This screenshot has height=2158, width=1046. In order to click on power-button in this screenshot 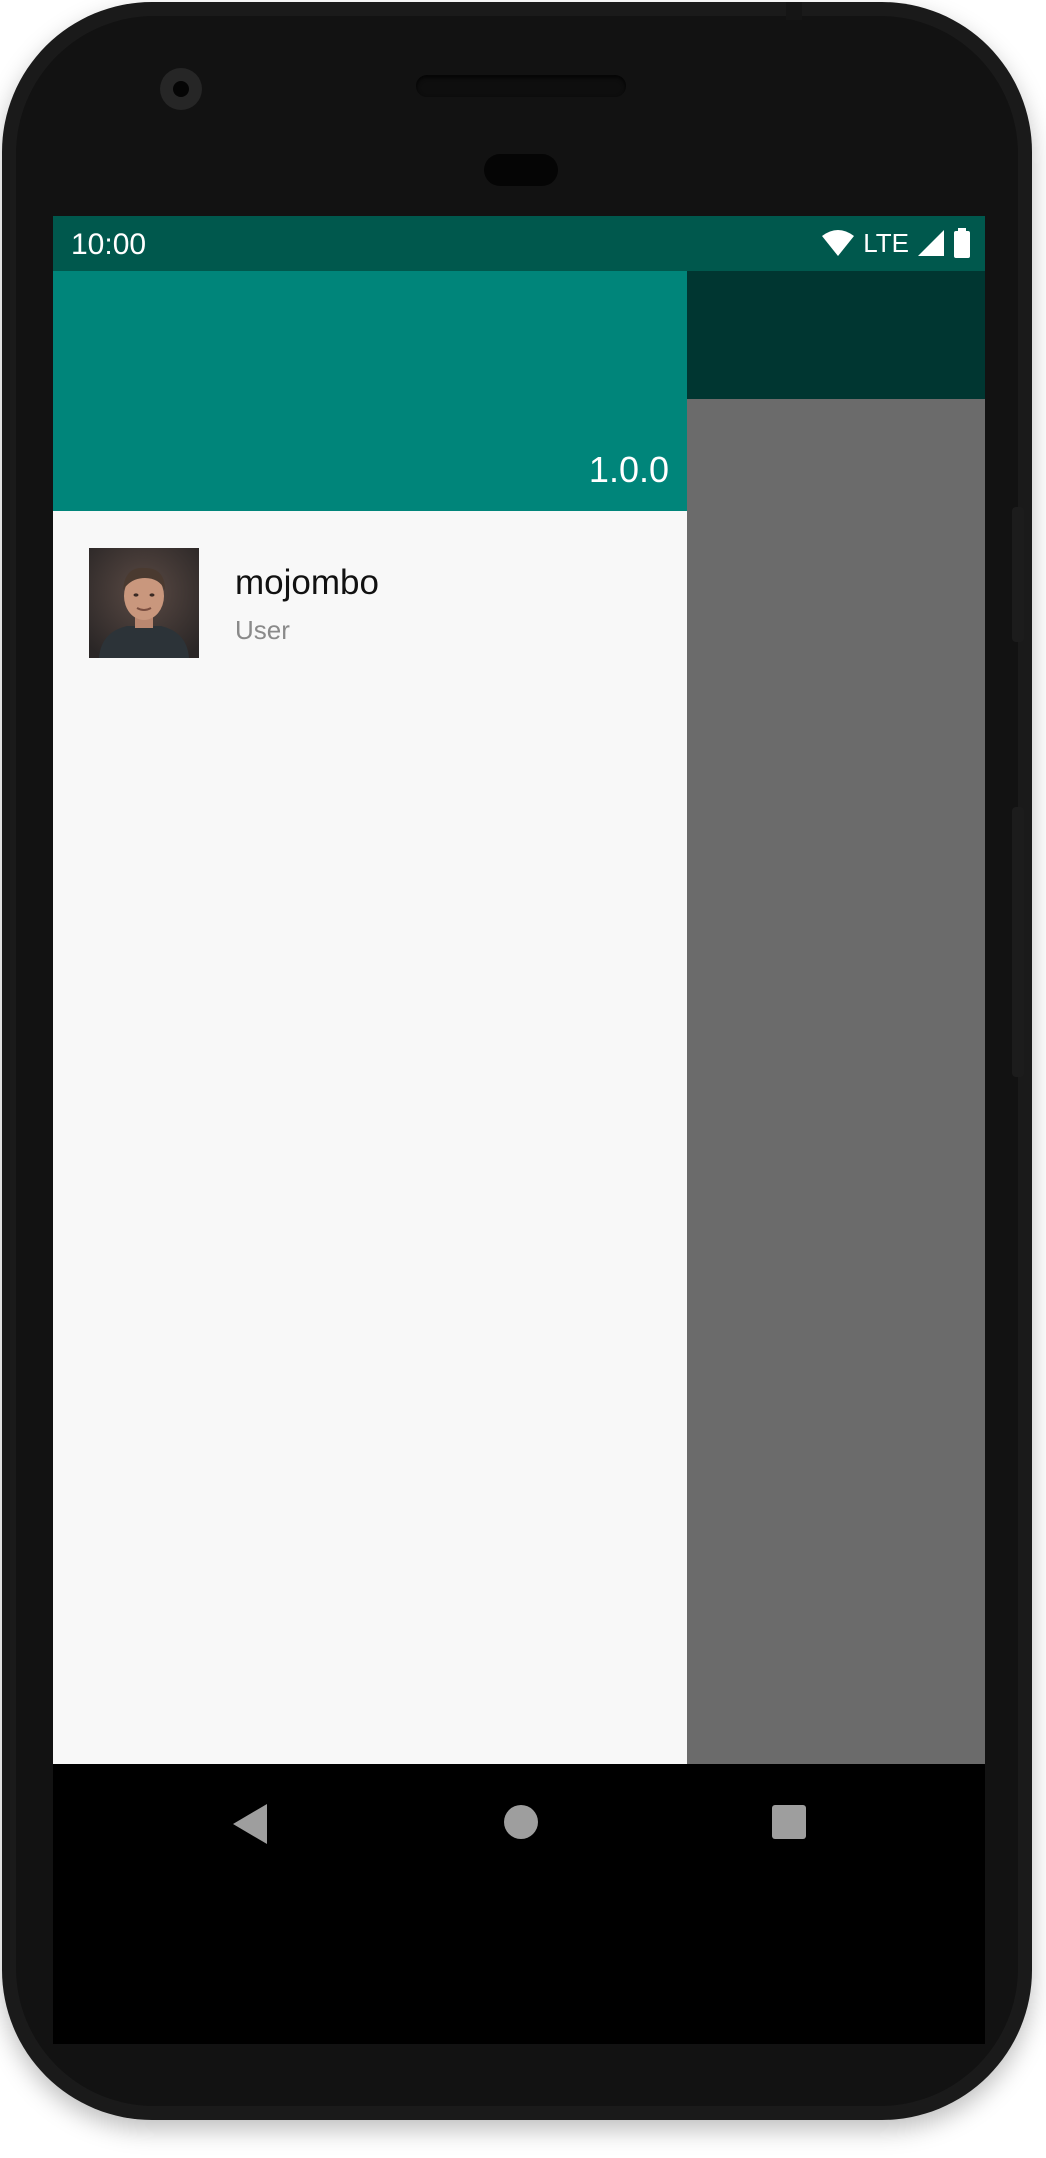, I will do `click(1018, 574)`.